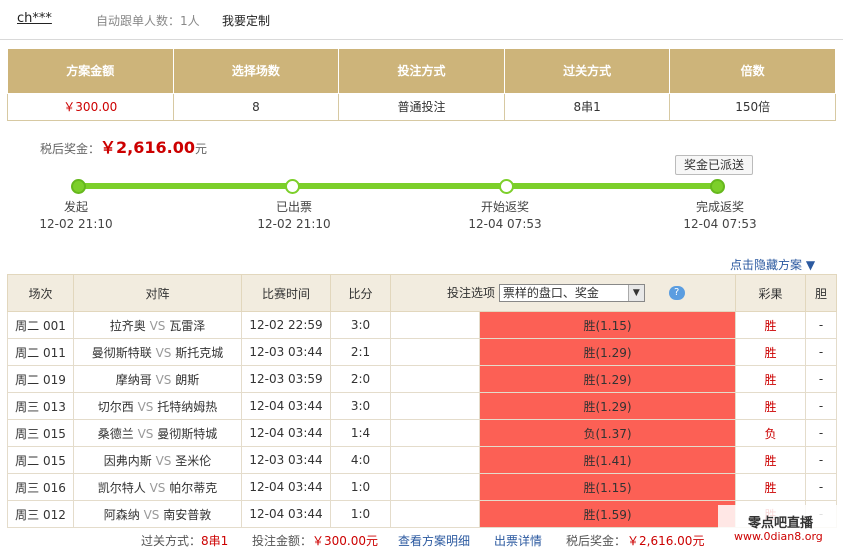  Describe the element at coordinates (40, 406) in the screenshot. I see `match-no: 周三 013` at that location.